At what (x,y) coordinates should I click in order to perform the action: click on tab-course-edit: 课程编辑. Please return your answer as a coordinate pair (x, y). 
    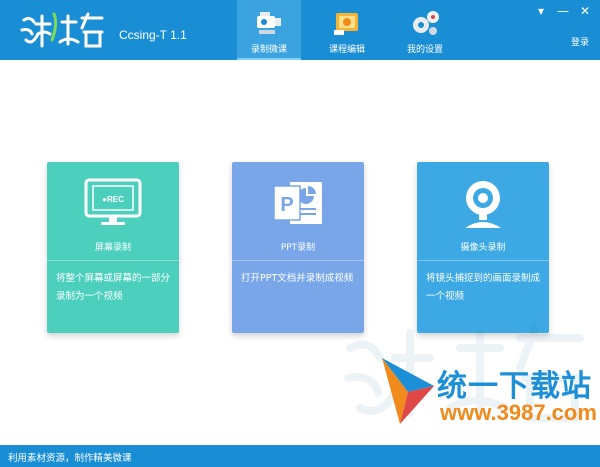
    Looking at the image, I should click on (347, 30).